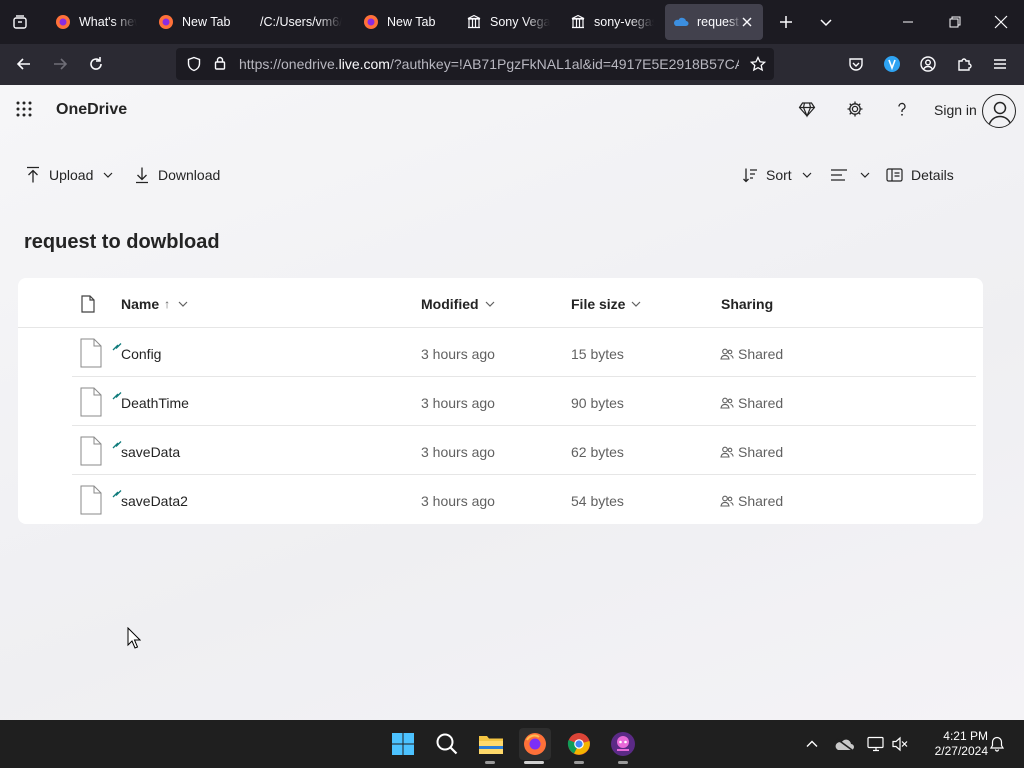  What do you see at coordinates (955, 110) in the screenshot?
I see `sign-in-link: Sign in` at bounding box center [955, 110].